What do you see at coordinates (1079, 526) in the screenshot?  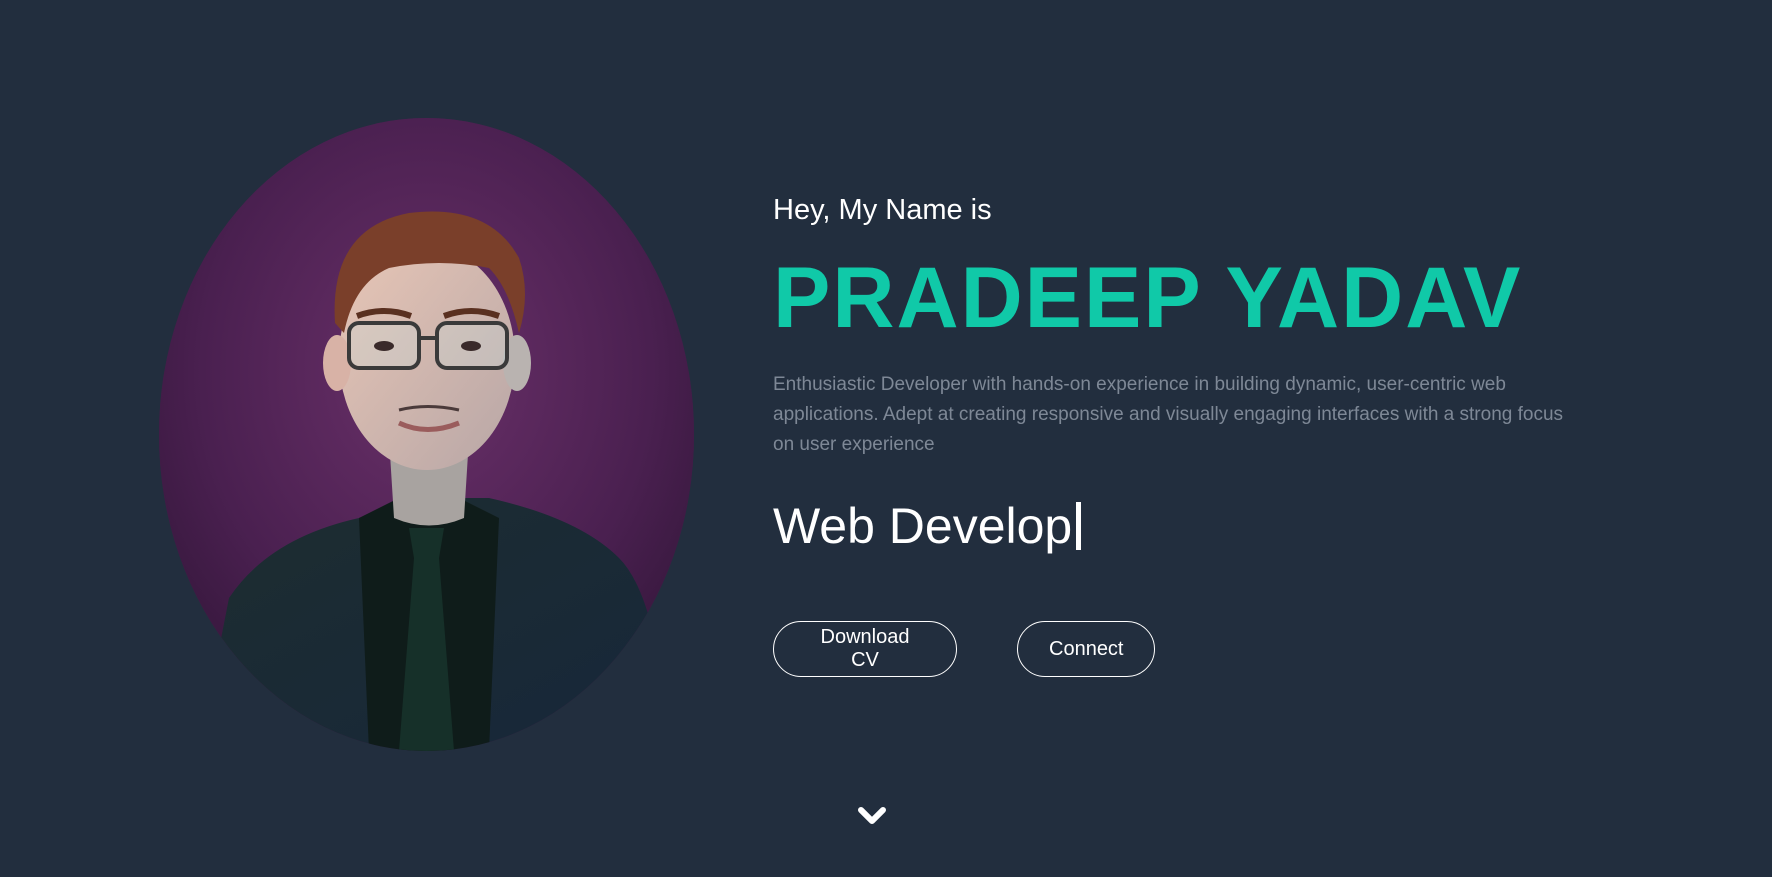 I see `typing-cursor` at bounding box center [1079, 526].